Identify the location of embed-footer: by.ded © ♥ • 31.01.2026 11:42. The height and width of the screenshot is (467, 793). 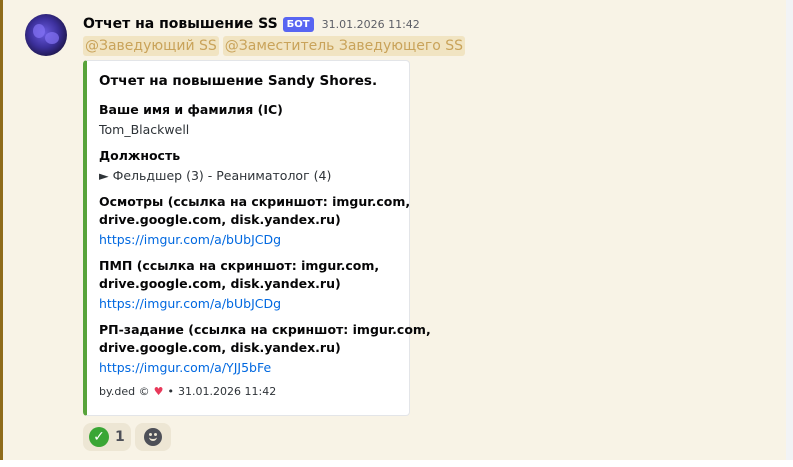
(187, 391).